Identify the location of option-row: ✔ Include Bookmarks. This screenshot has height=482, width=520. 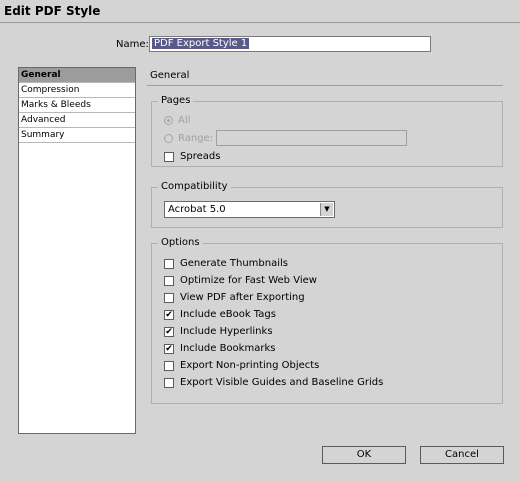
(219, 348).